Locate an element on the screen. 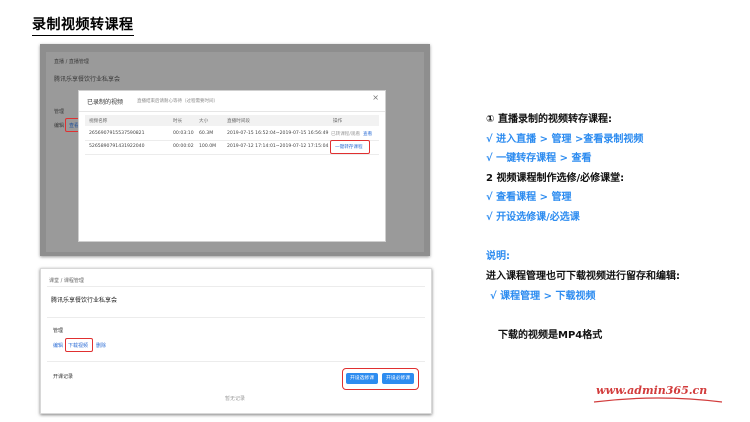 The height and width of the screenshot is (422, 750). step1-item-1: √ 进入直播 > 管理 >查看录制视频 is located at coordinates (565, 139).